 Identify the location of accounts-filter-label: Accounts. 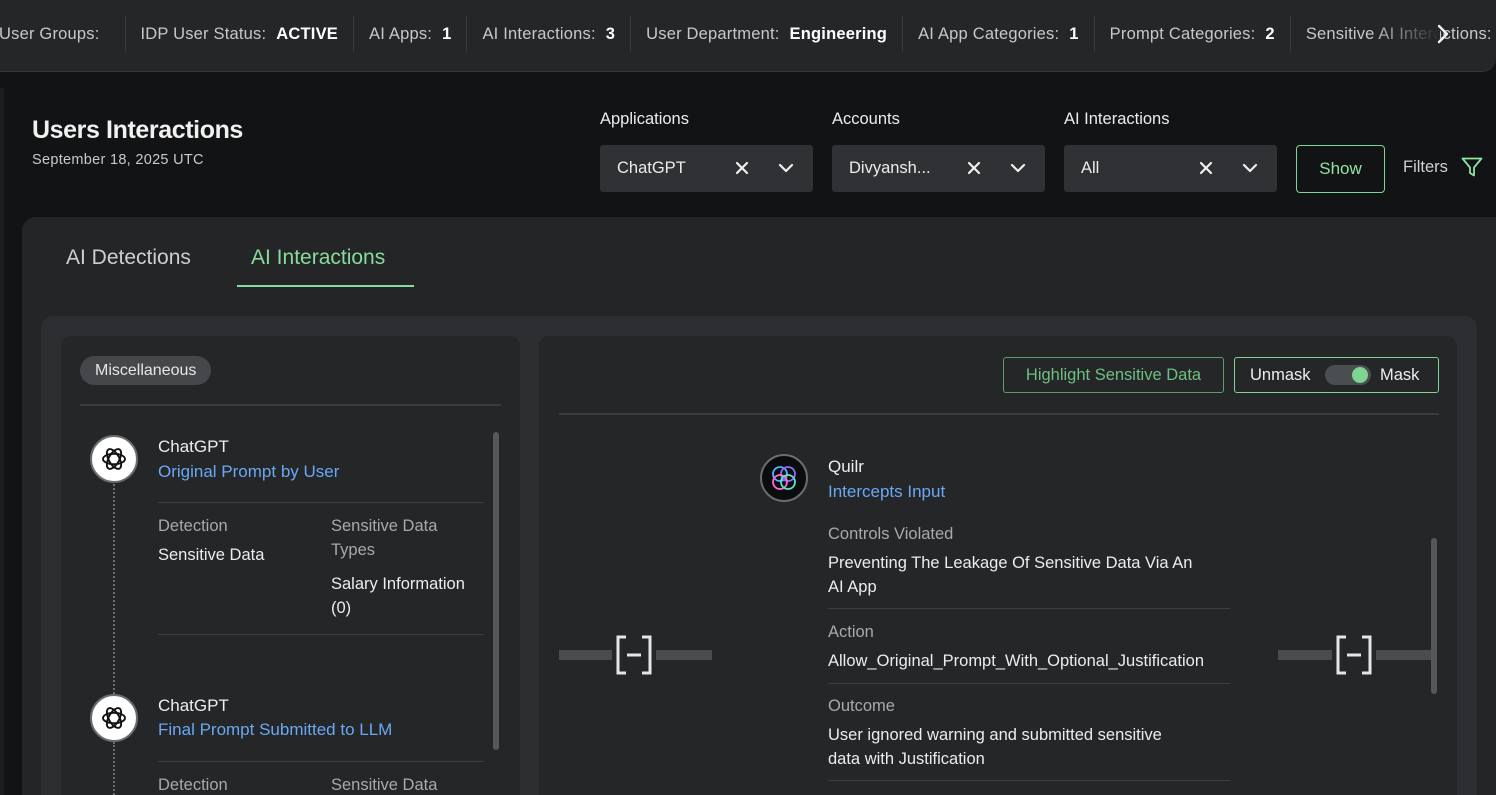
(866, 119).